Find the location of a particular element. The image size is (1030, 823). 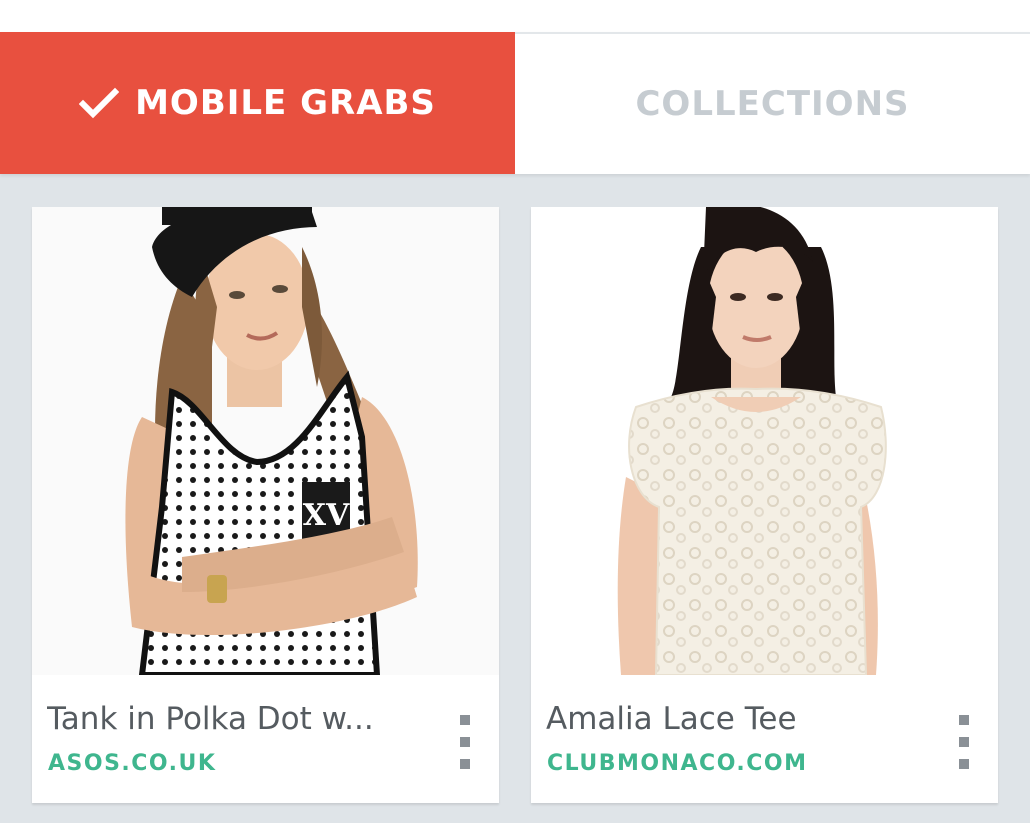

product-info: Amalia Lace Tee CLUBMONACO.COM is located at coordinates (764, 739).